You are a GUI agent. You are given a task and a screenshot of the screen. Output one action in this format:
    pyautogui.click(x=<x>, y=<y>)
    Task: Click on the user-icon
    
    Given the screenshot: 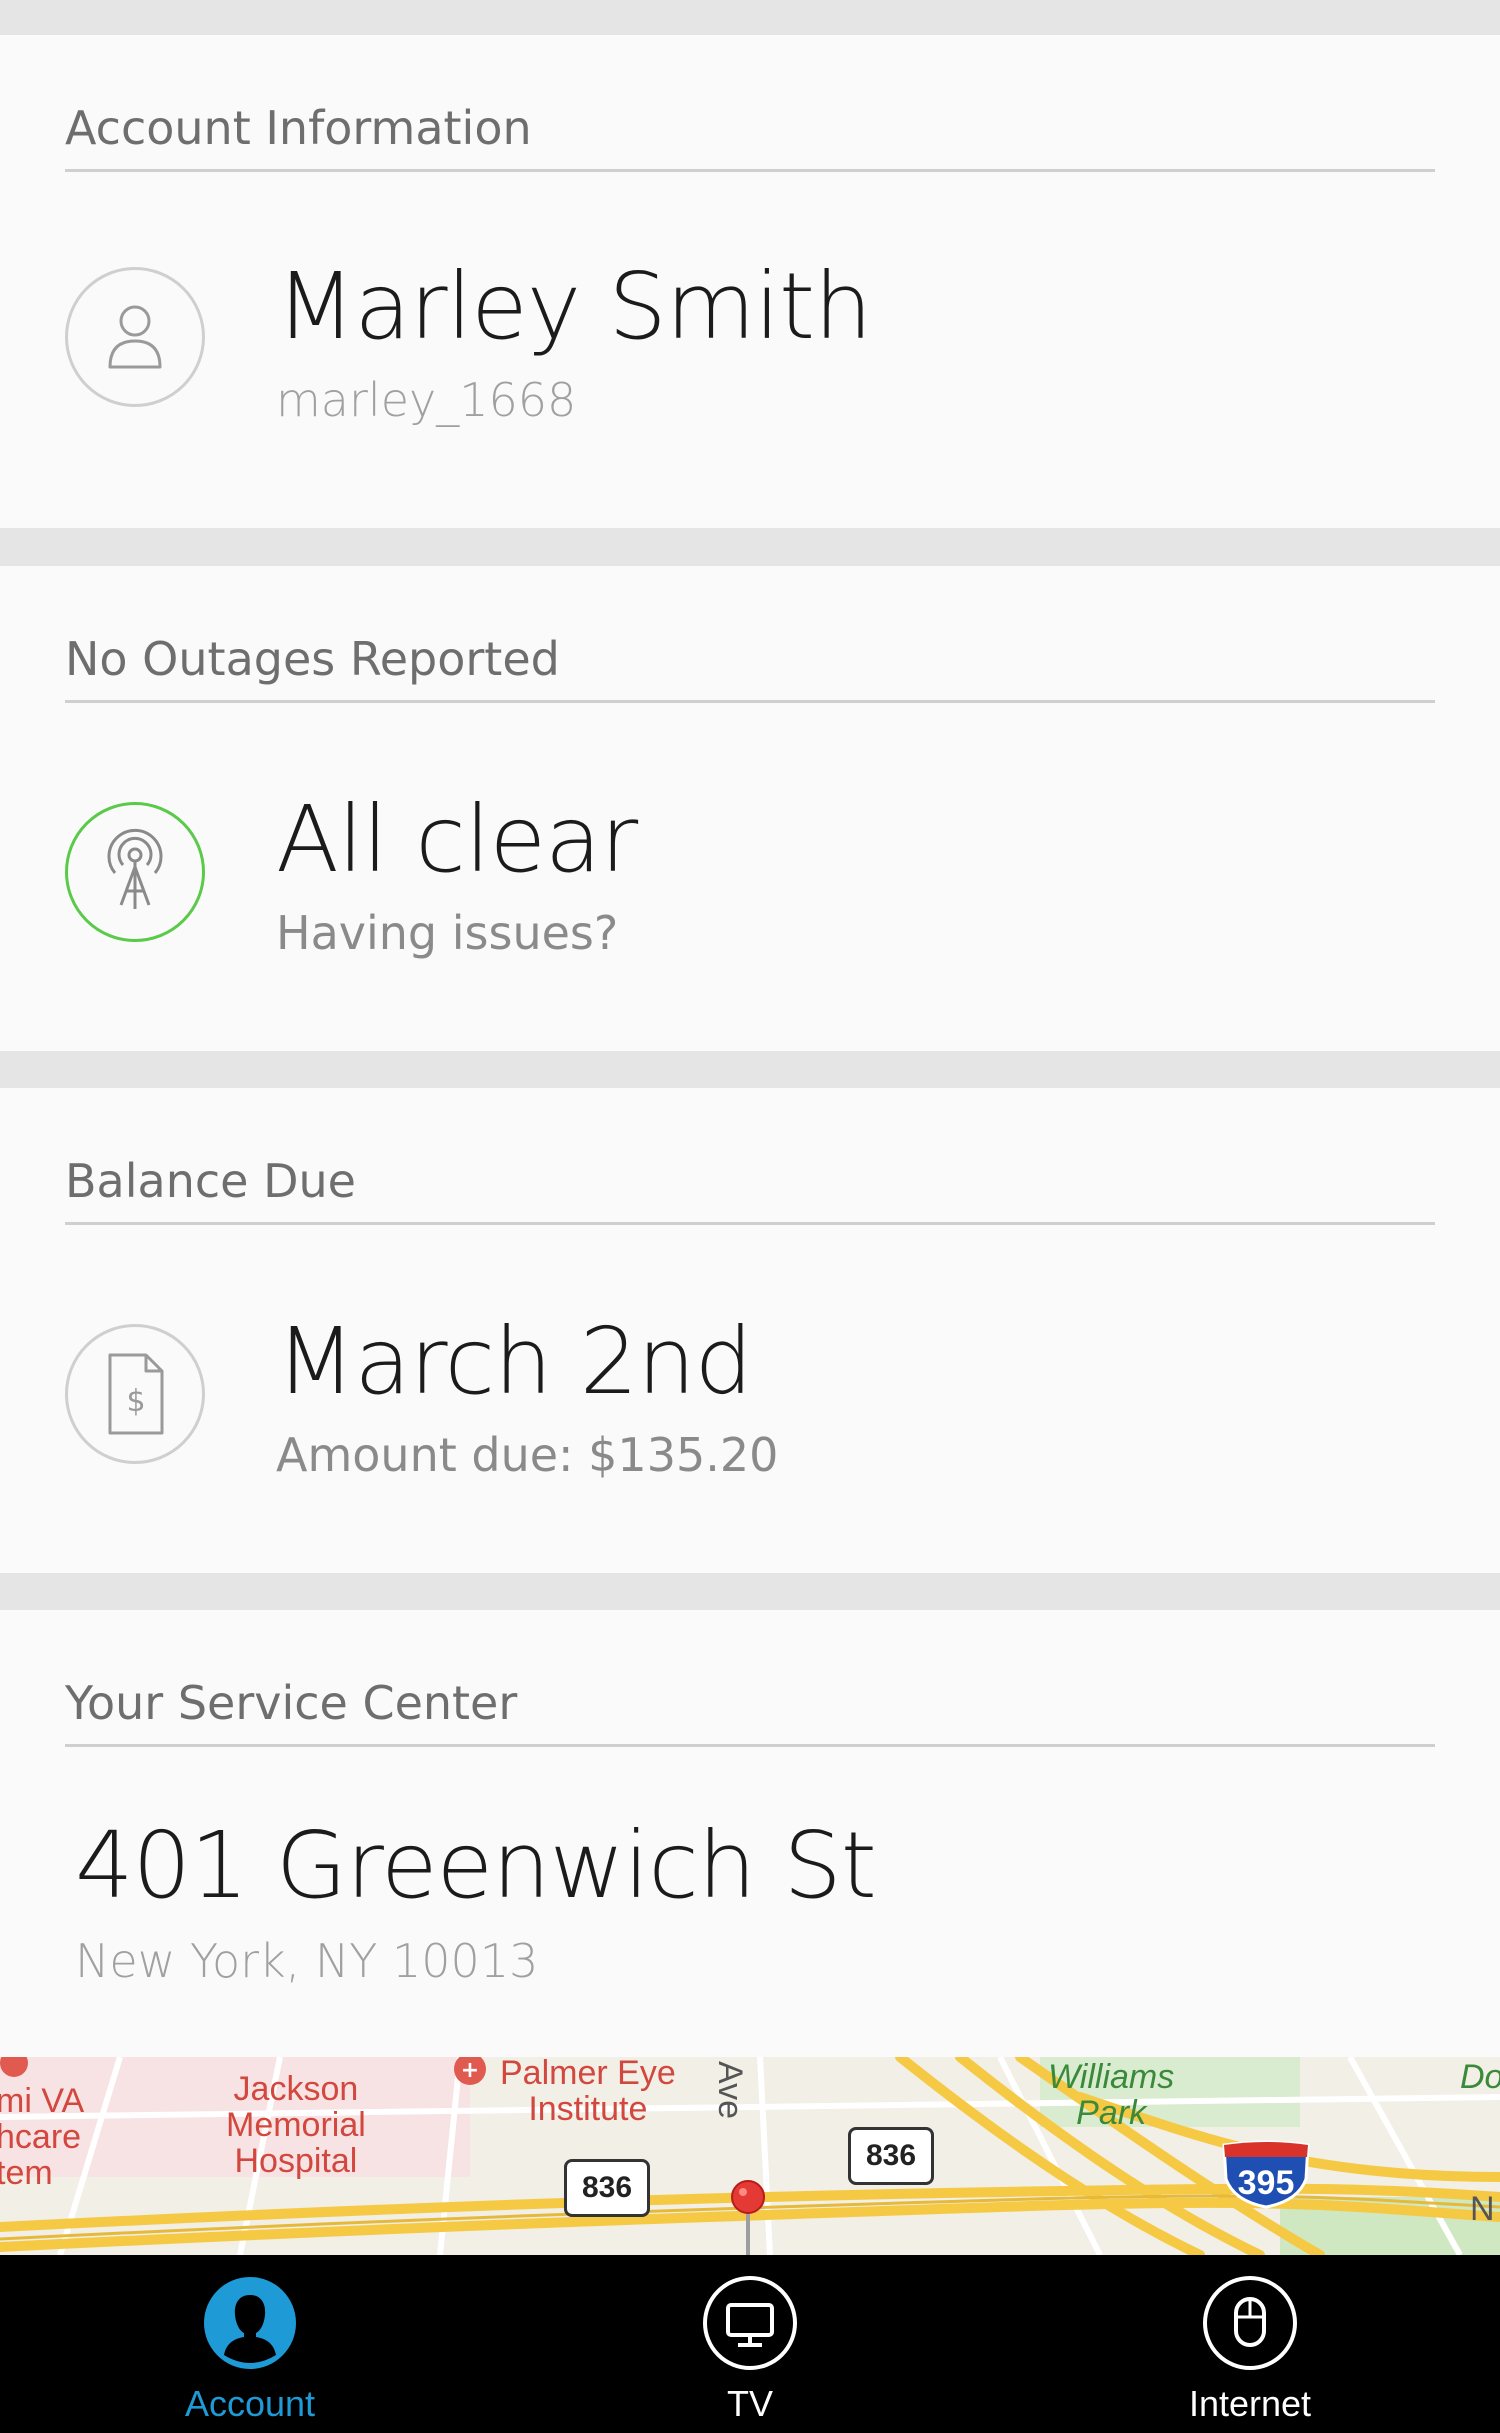 What is the action you would take?
    pyautogui.click(x=135, y=337)
    